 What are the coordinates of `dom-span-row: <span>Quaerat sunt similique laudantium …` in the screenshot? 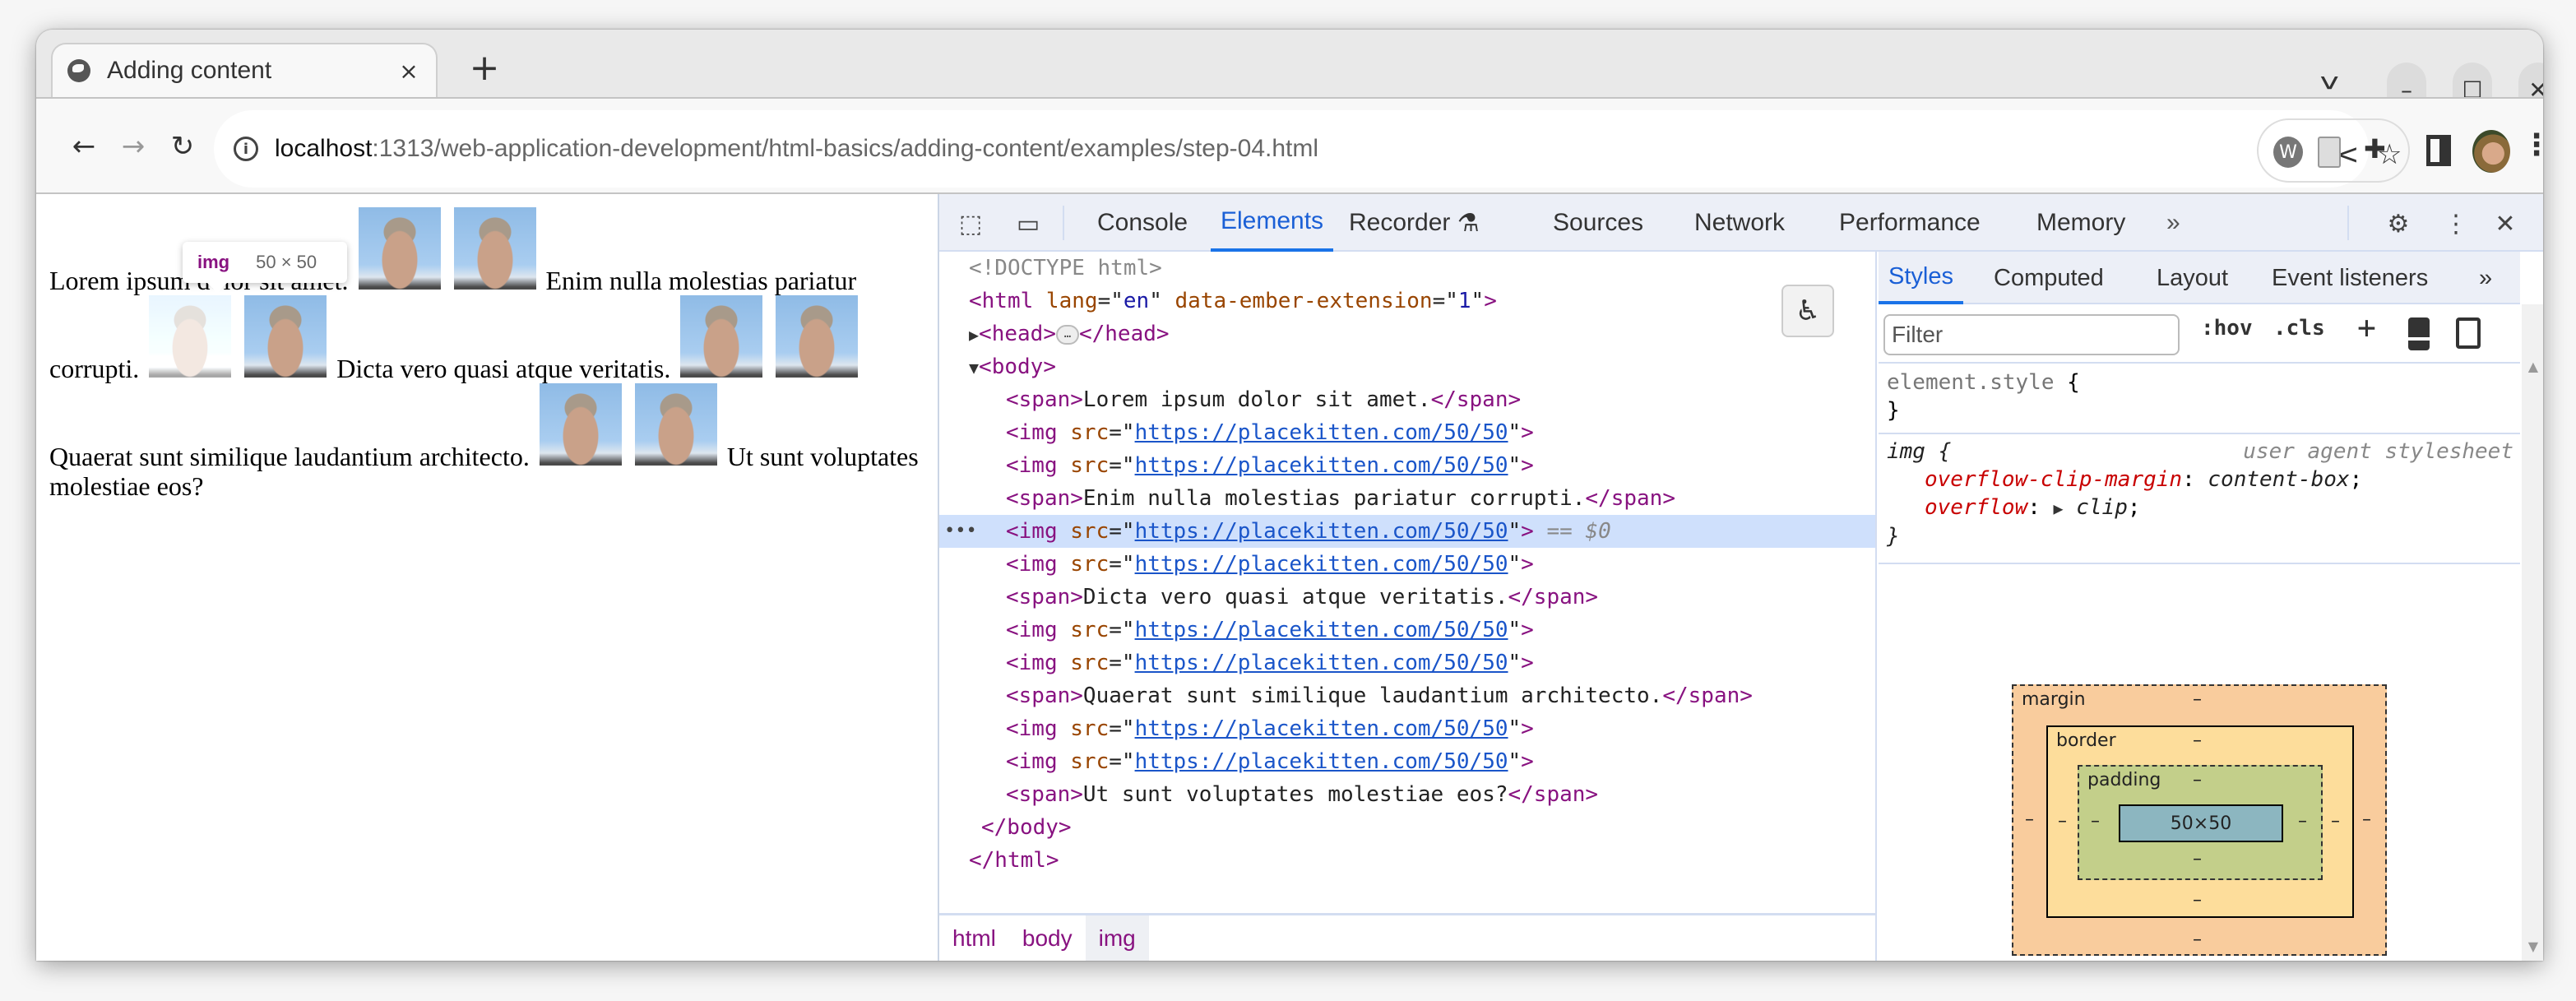 It's located at (1407, 695).